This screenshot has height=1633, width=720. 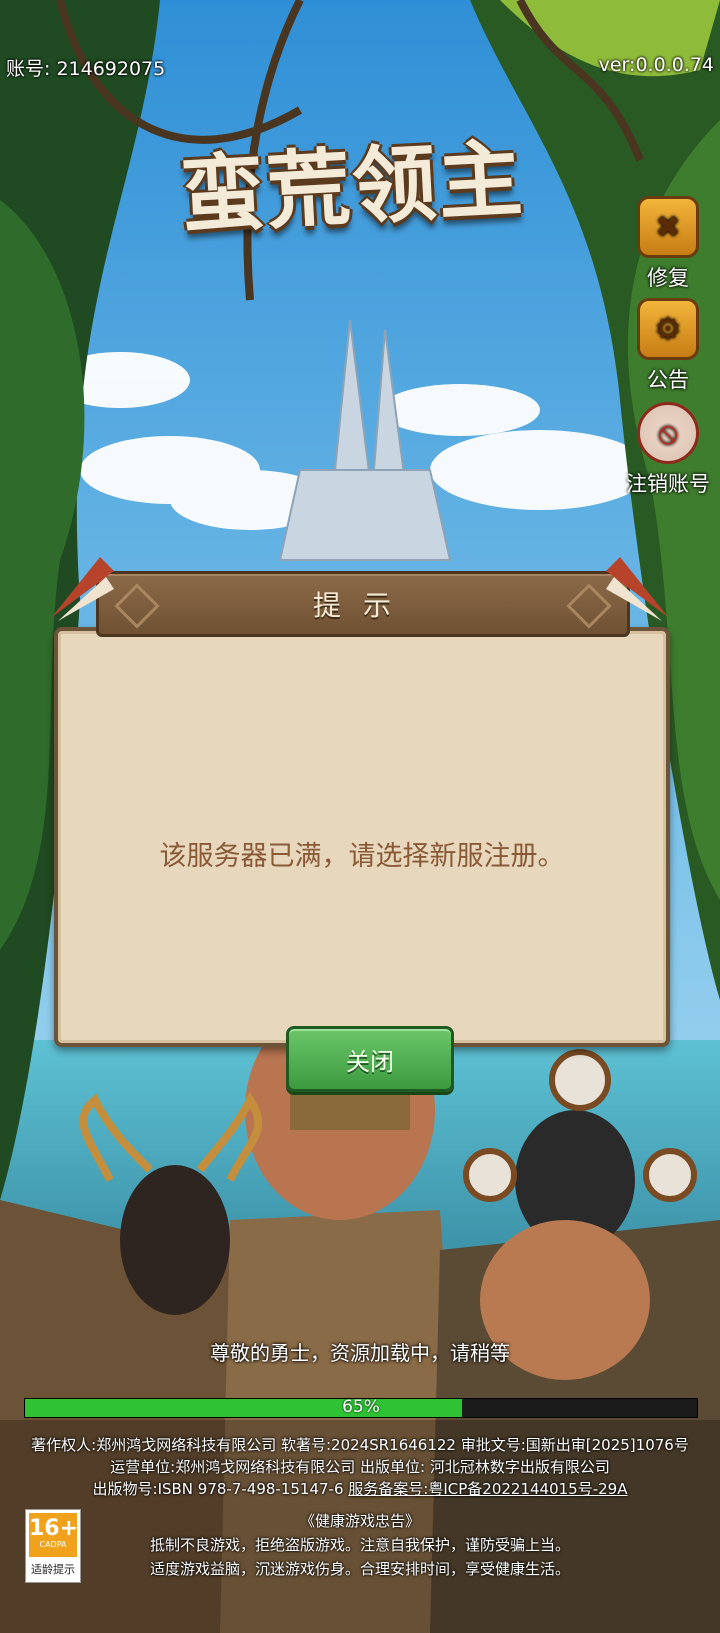 I want to click on dialog-message: 该服务器已满，请选择新服注册。, so click(x=362, y=856).